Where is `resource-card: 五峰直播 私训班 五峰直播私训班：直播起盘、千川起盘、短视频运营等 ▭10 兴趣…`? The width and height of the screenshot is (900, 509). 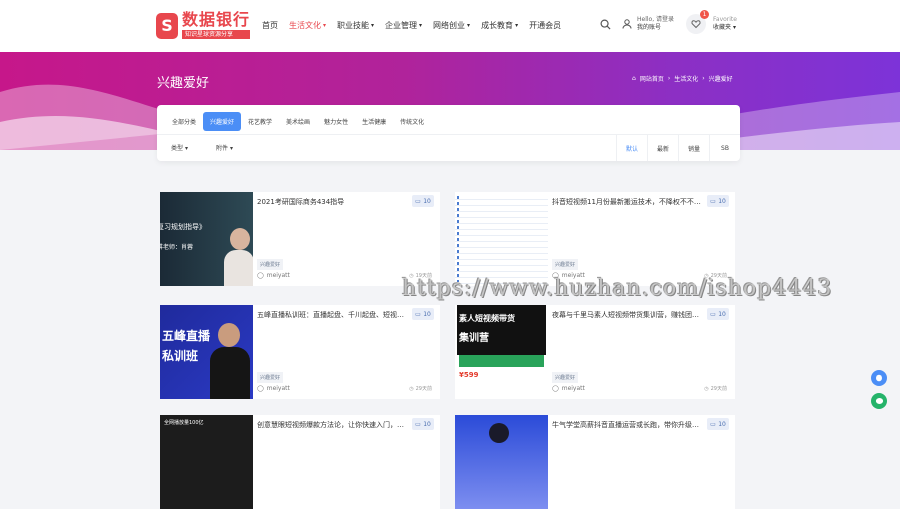
resource-card: 五峰直播 私训班 五峰直播私训班：直播起盘、千川起盘、短视频运营等 ▭10 兴趣… is located at coordinates (300, 352).